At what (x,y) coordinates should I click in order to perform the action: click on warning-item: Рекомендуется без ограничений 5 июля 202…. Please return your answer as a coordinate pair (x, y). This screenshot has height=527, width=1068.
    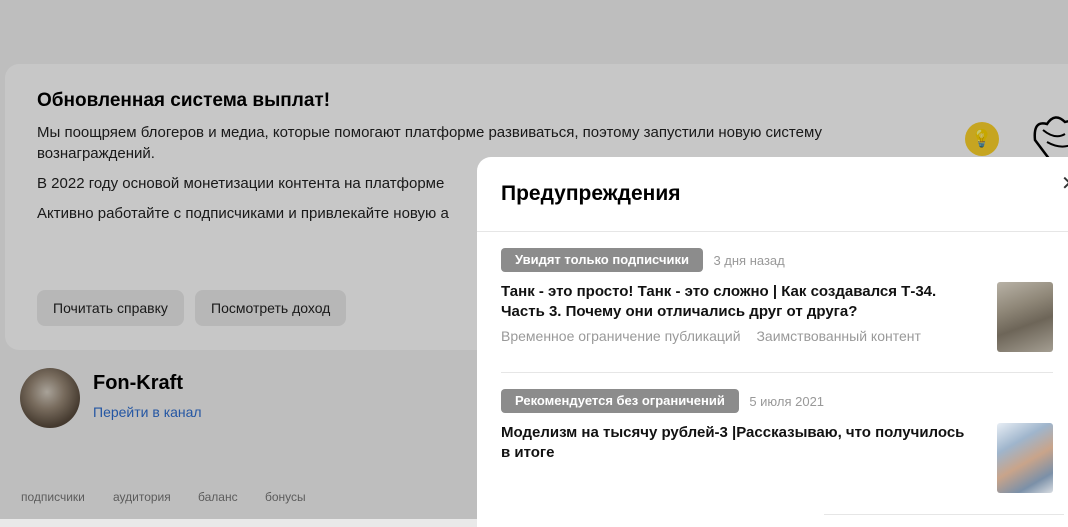
    Looking at the image, I should click on (777, 441).